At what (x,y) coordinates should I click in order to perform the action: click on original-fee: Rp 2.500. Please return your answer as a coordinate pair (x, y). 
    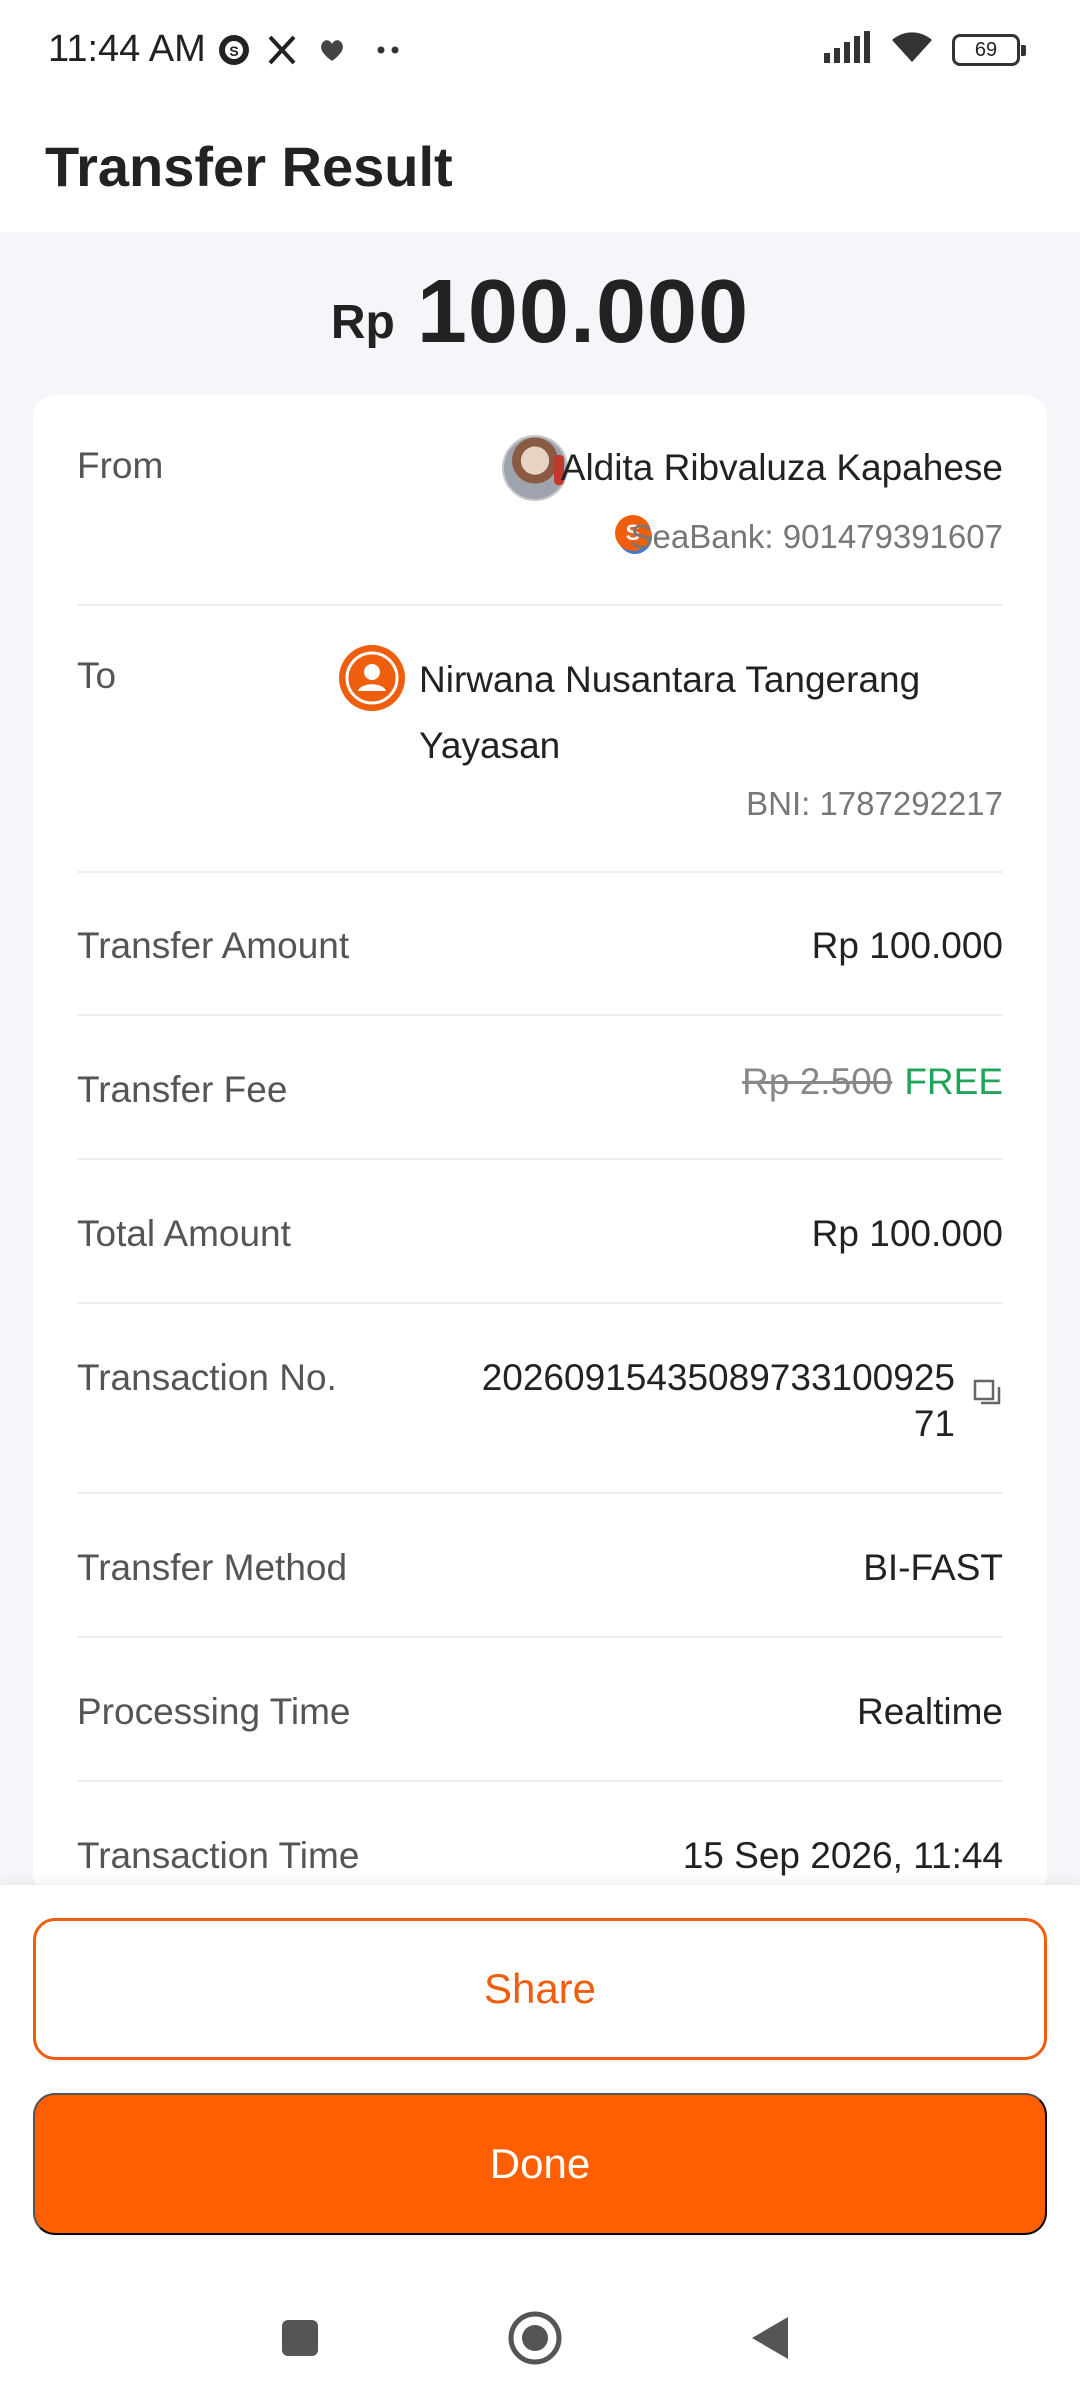
    Looking at the image, I should click on (817, 1081).